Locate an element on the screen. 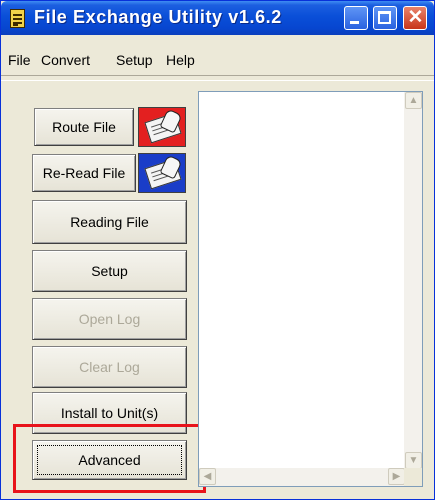  maximize-button is located at coordinates (385, 18).